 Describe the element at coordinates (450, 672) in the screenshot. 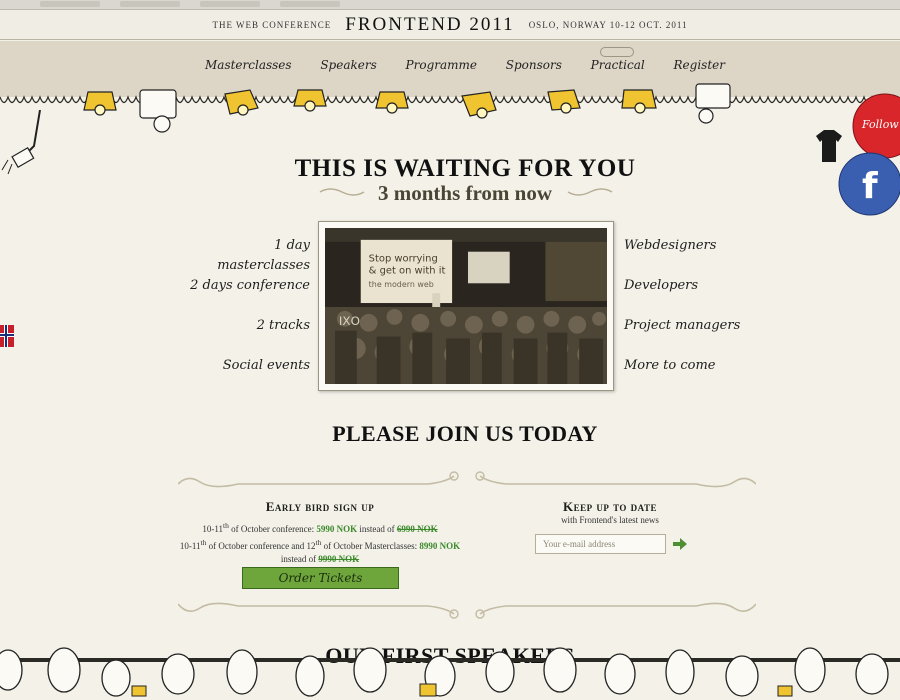

I see `speaker-caricatures-doodle` at that location.